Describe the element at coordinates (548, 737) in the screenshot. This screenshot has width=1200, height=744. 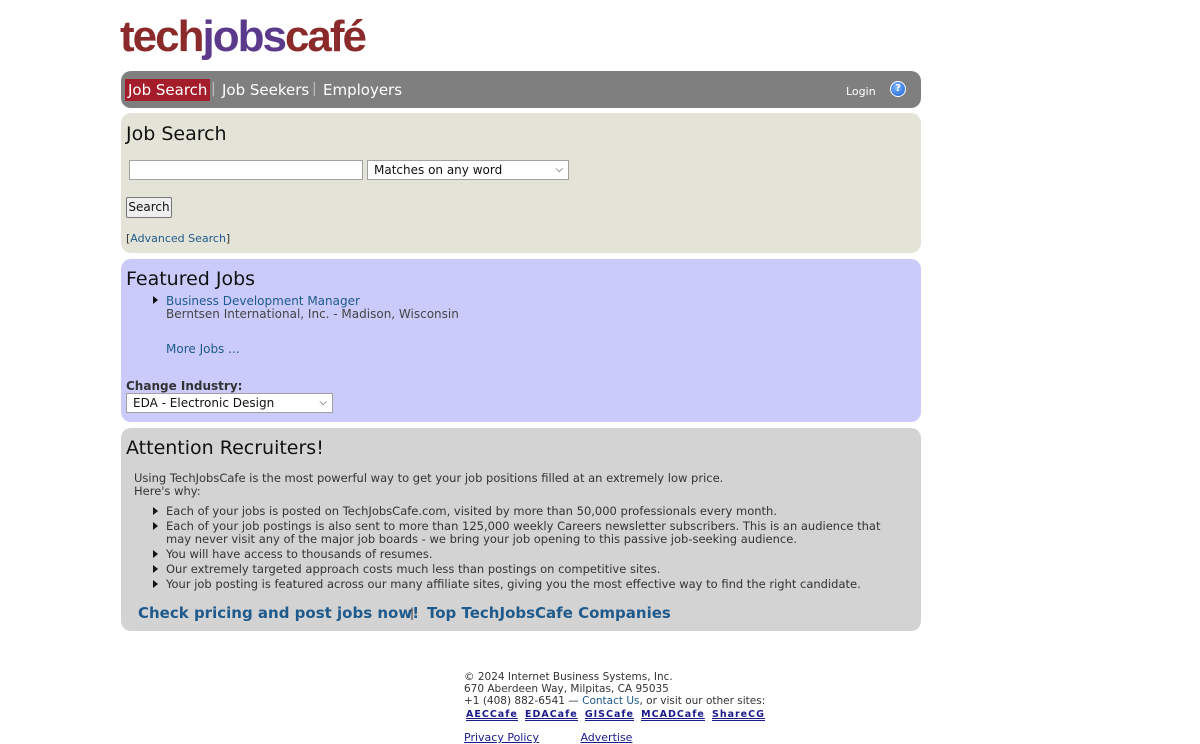
I see `footer-bottom-links: Privacy Policy Advertise` at that location.